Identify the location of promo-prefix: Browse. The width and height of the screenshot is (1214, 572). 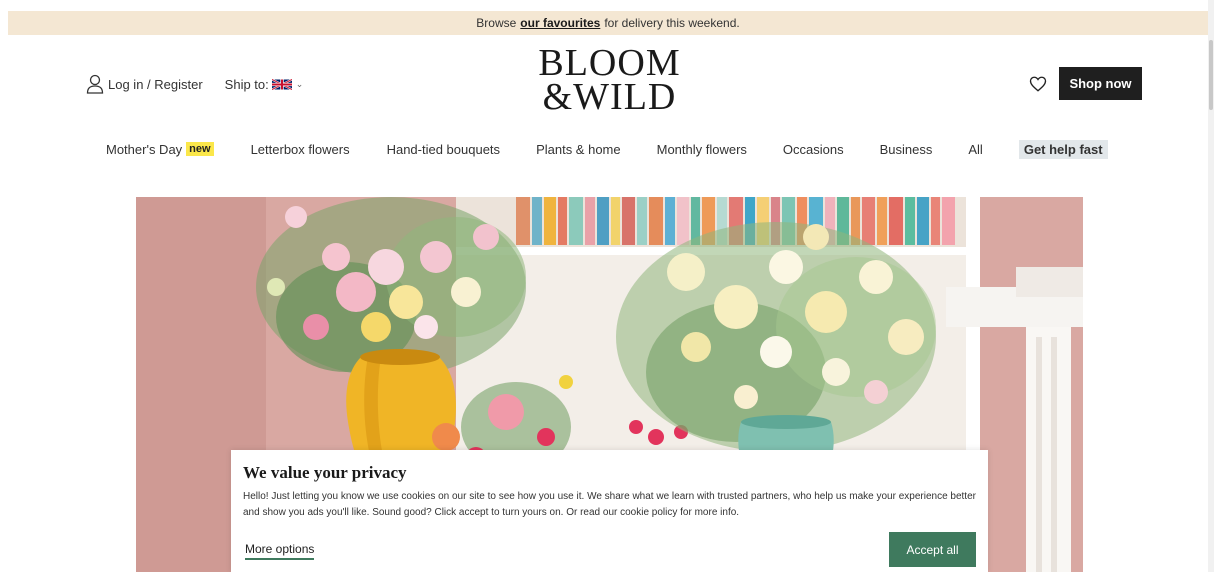
(496, 23).